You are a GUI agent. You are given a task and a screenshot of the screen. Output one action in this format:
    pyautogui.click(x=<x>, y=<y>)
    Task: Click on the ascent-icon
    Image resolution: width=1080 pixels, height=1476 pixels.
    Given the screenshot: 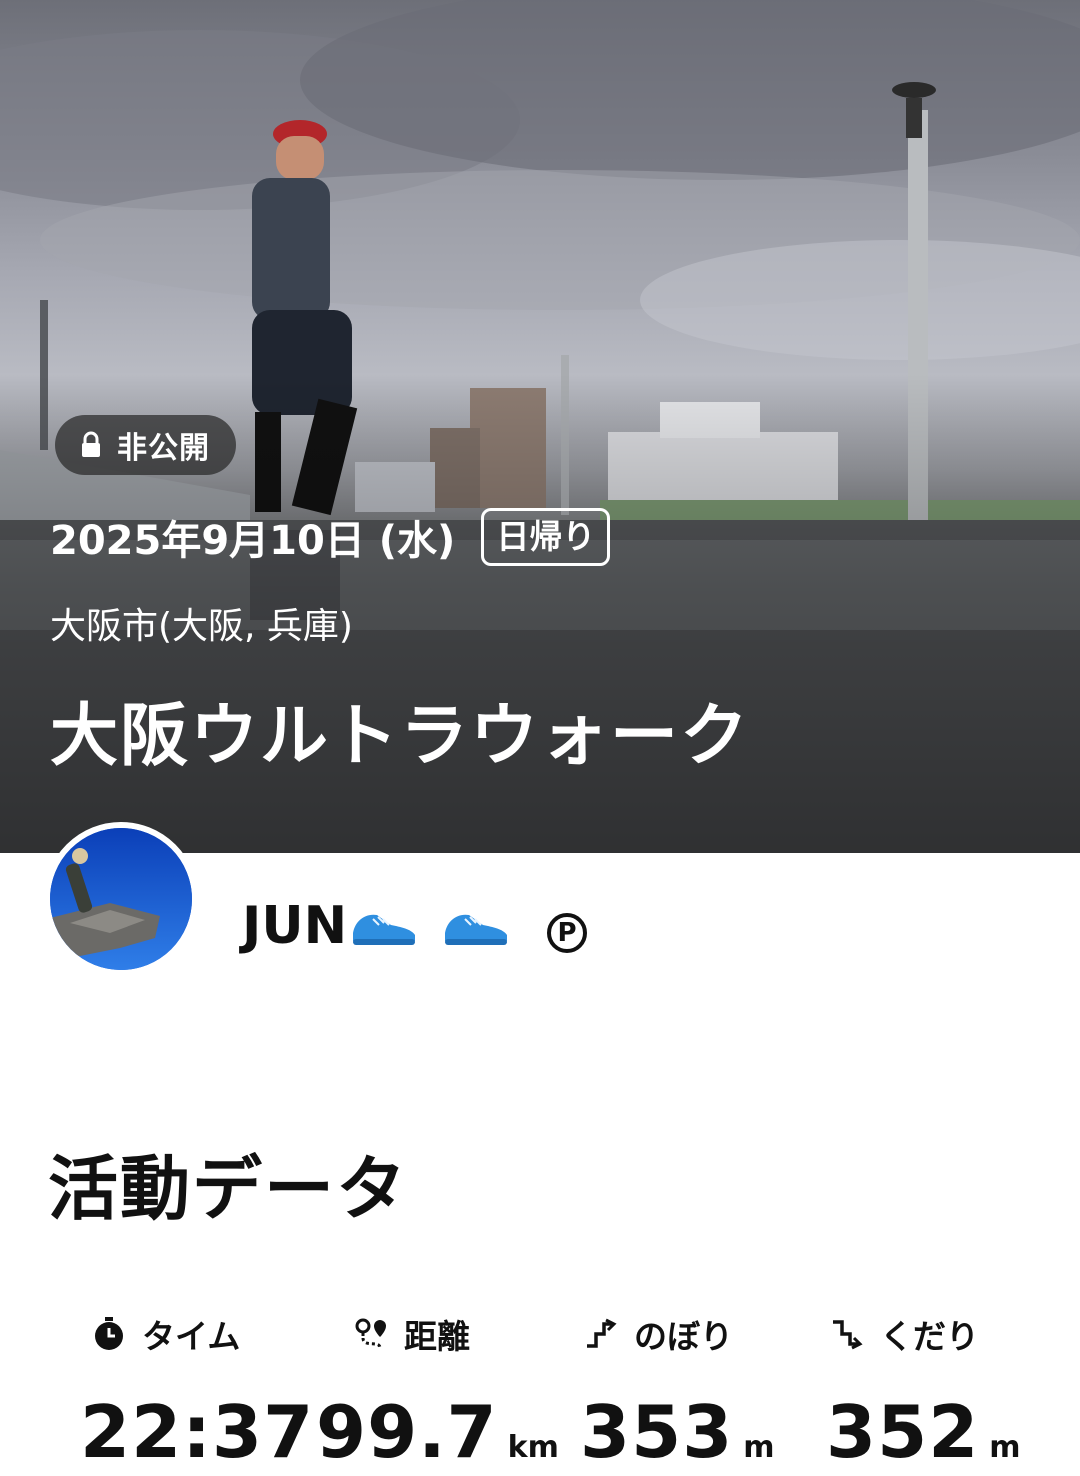 What is the action you would take?
    pyautogui.click(x=602, y=1333)
    